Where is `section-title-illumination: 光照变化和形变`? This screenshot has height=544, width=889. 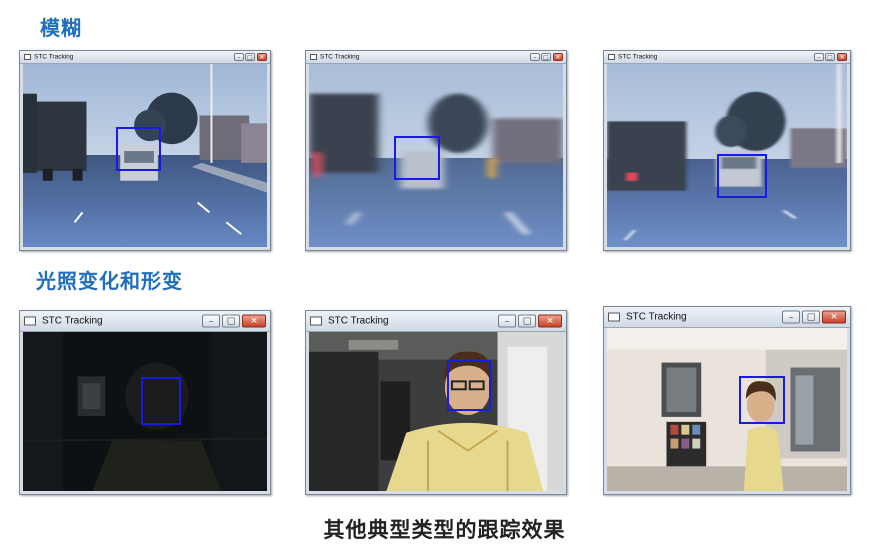
section-title-illumination: 光照变化和形变 is located at coordinates (109, 281).